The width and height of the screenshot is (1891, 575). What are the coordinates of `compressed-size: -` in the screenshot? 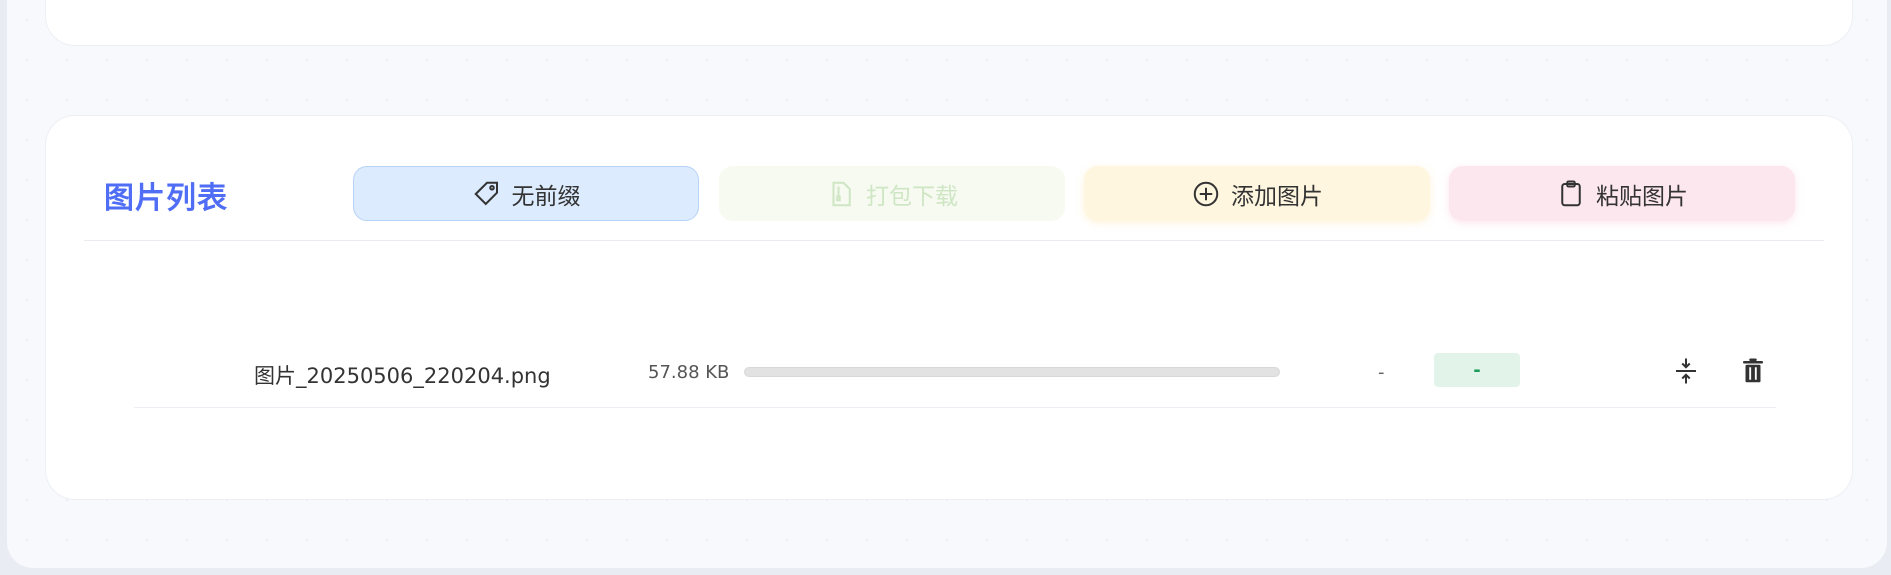 It's located at (1381, 372).